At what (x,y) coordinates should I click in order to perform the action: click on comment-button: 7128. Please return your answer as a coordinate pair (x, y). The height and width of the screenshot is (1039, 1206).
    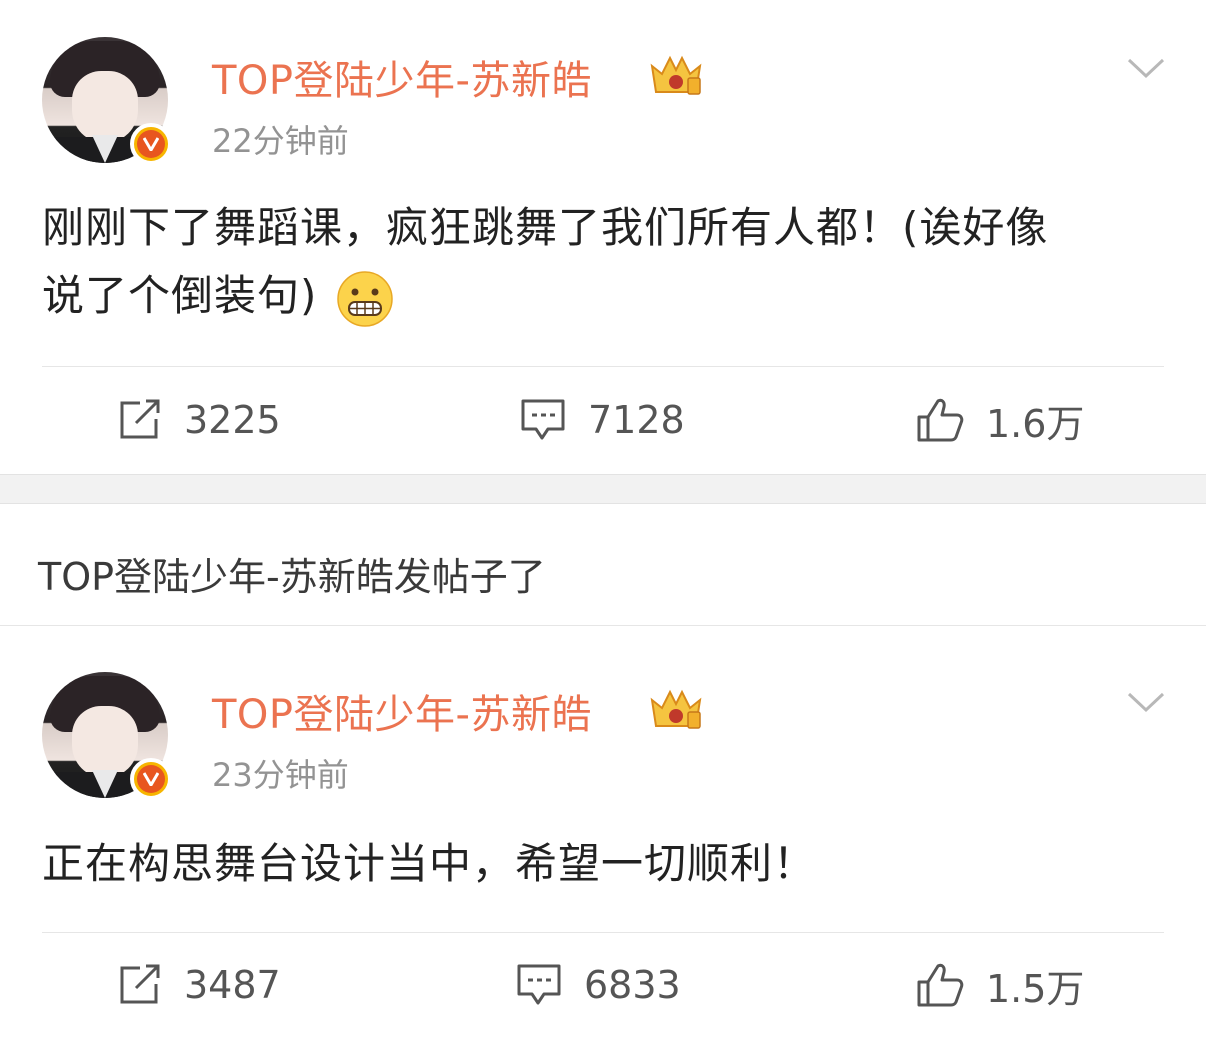
    Looking at the image, I should click on (602, 420).